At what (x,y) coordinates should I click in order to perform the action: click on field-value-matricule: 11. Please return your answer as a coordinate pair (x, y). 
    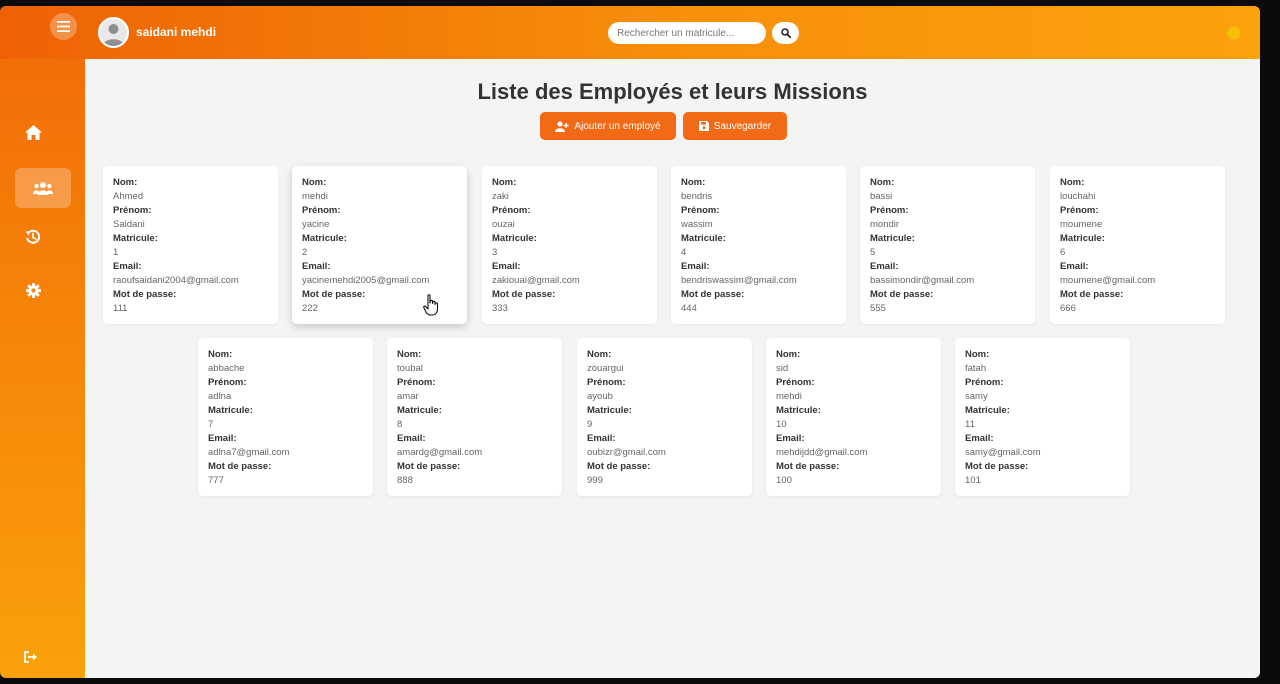
    Looking at the image, I should click on (970, 424).